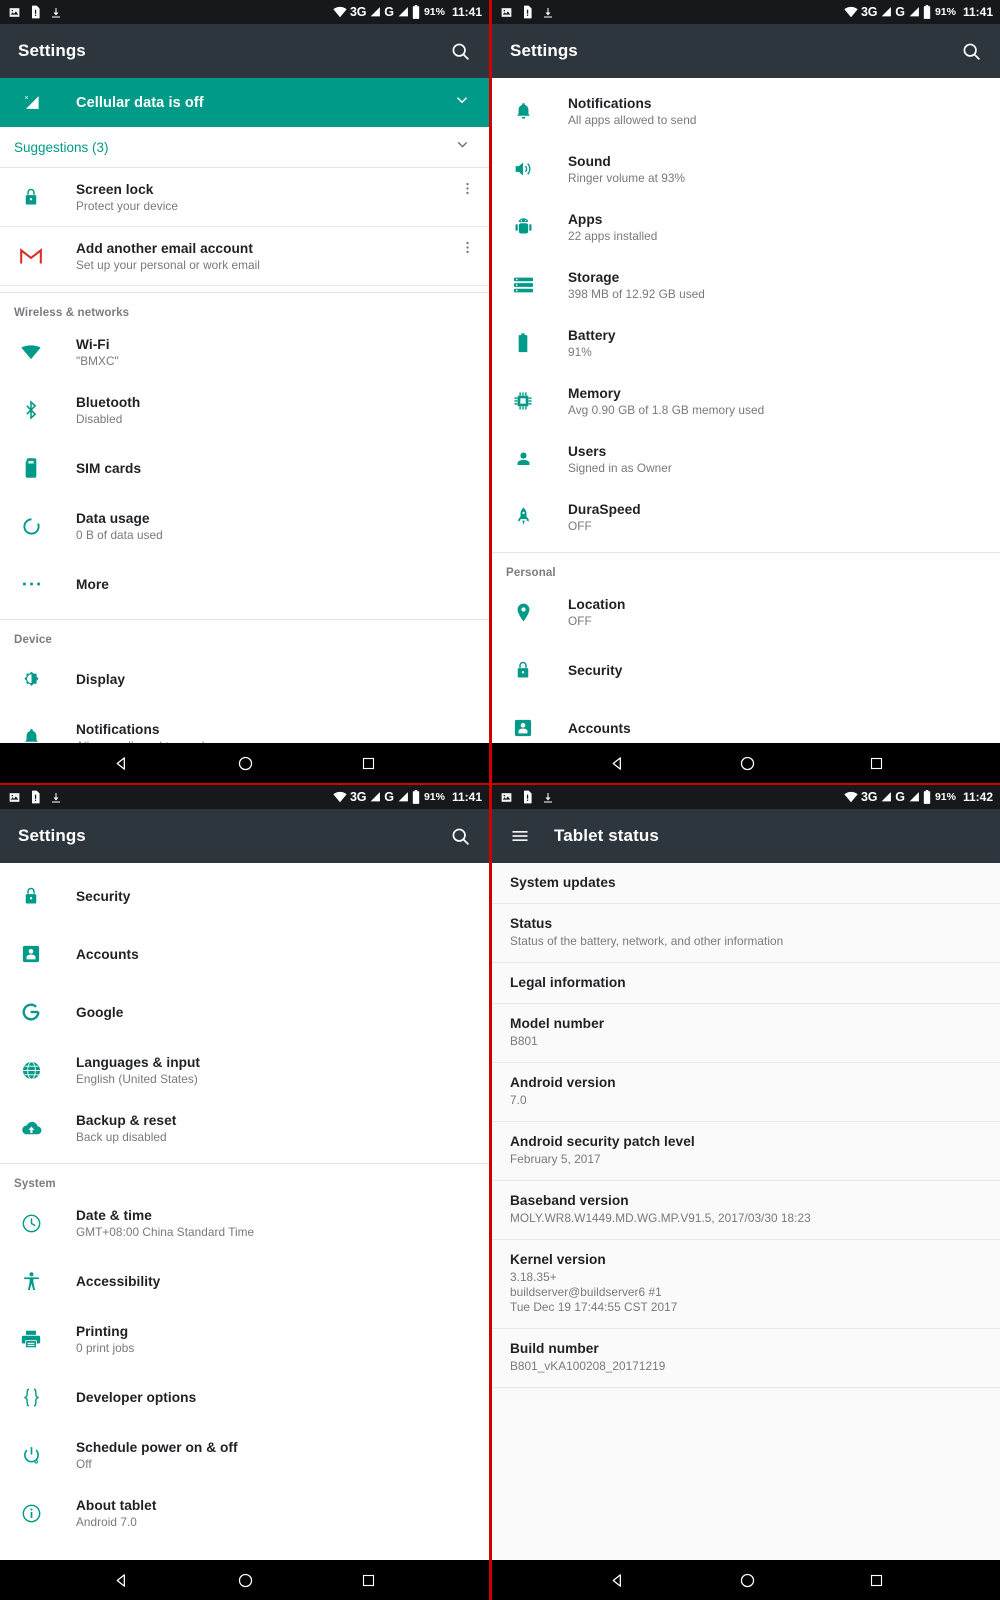 The height and width of the screenshot is (1600, 1000). Describe the element at coordinates (108, 402) in the screenshot. I see `list-item-title: Bluetooth` at that location.